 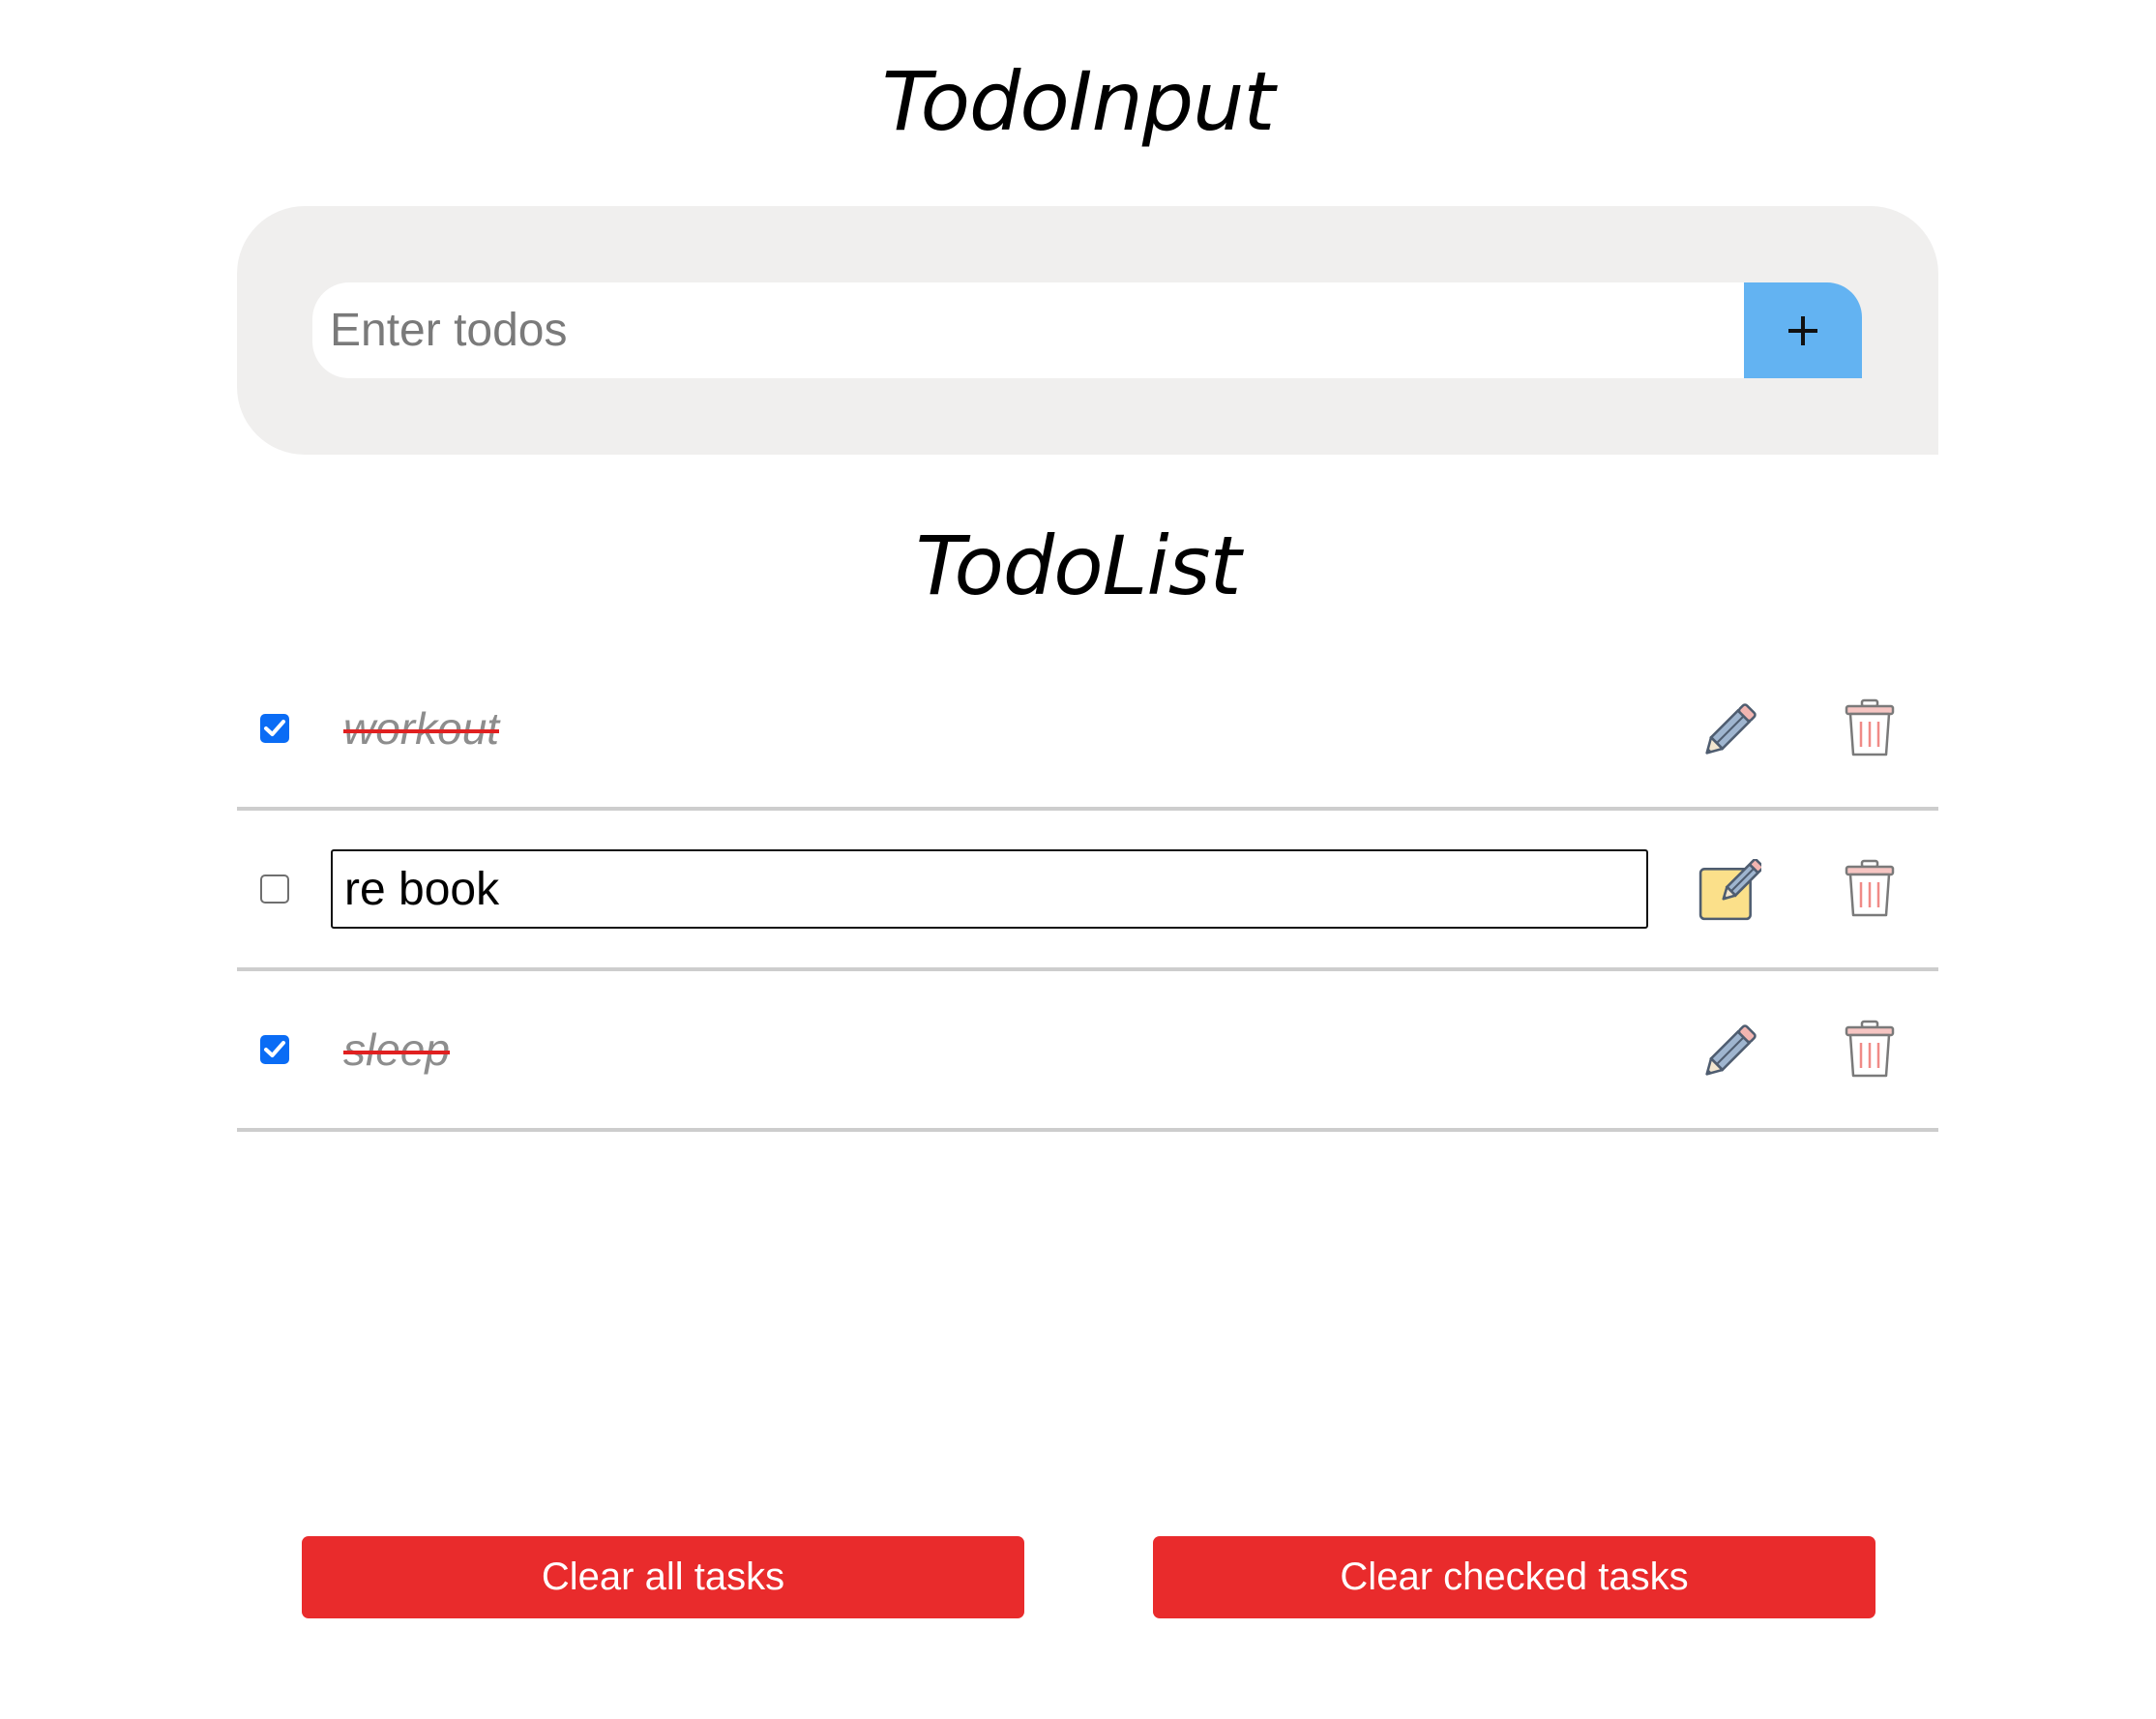 I want to click on plus-icon, so click(x=1802, y=330).